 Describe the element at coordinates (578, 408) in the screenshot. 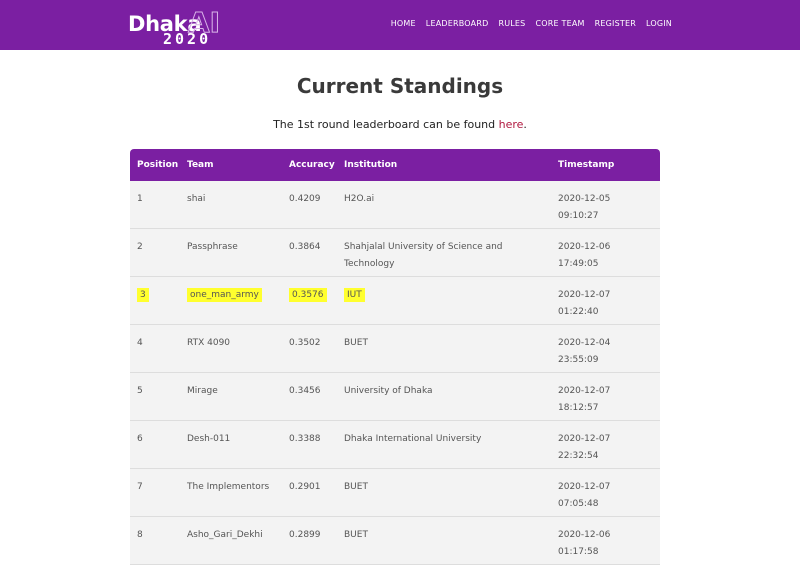

I see `row-time: 18:12:57` at that location.